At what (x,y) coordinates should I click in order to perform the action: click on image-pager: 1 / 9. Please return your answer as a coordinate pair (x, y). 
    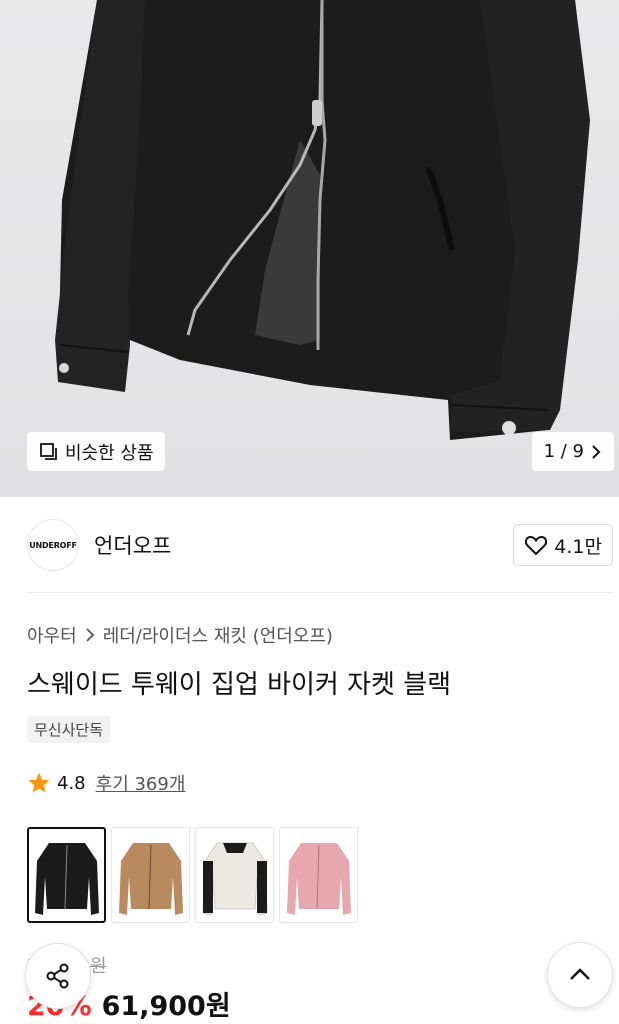
    Looking at the image, I should click on (572, 451).